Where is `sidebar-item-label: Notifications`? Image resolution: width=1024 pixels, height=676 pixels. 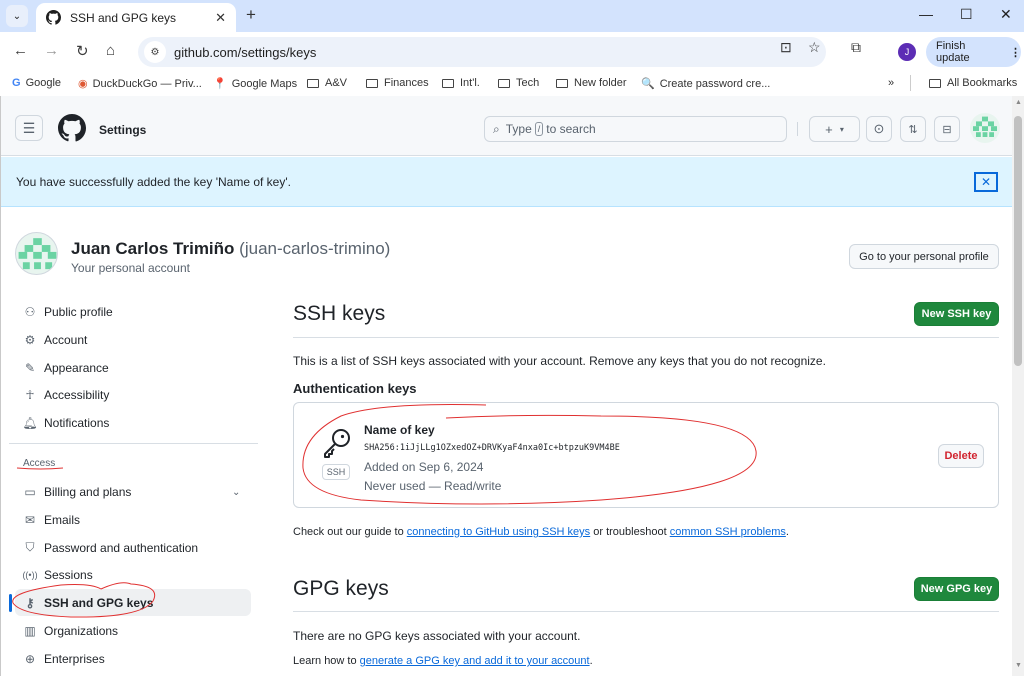
sidebar-item-label: Notifications is located at coordinates (77, 422).